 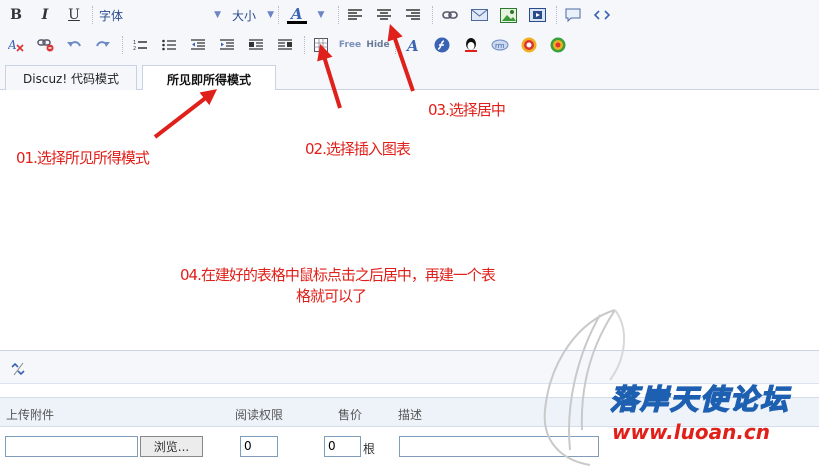 I want to click on unordered-list-button, so click(x=169, y=45).